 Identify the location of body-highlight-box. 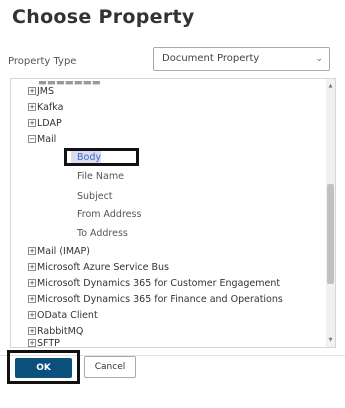
(101, 157).